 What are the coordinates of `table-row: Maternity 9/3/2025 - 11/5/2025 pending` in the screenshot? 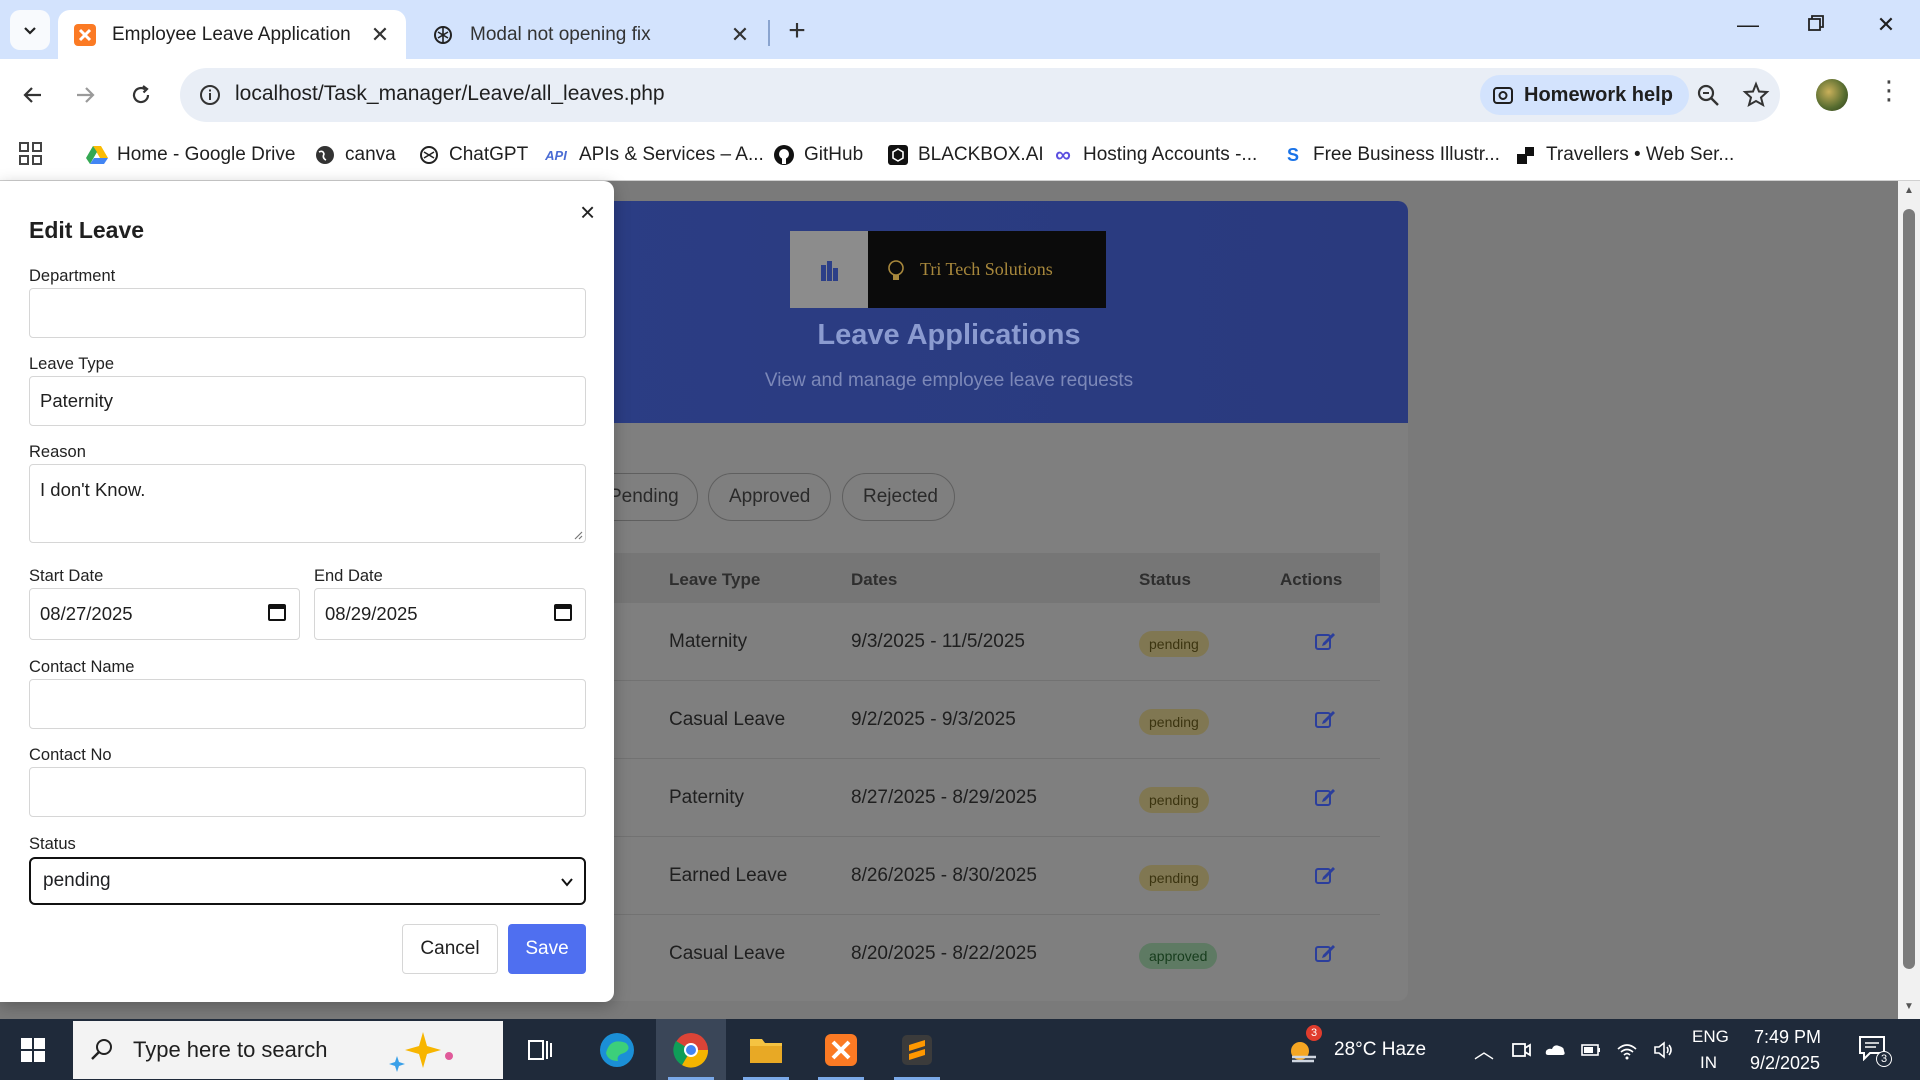 It's located at (980, 642).